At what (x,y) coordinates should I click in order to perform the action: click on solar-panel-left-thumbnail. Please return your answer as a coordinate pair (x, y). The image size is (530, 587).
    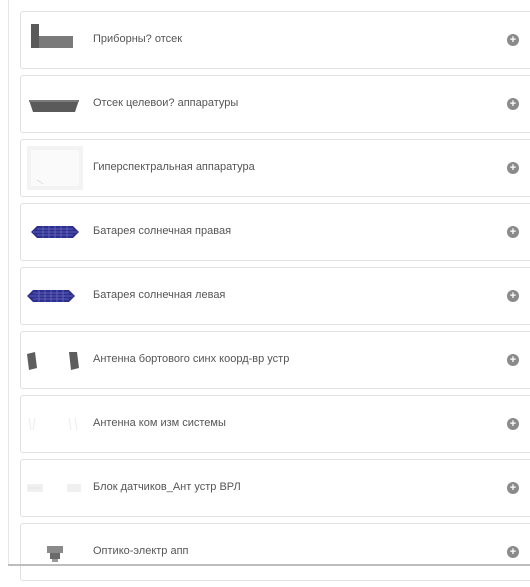
    Looking at the image, I should click on (54, 296).